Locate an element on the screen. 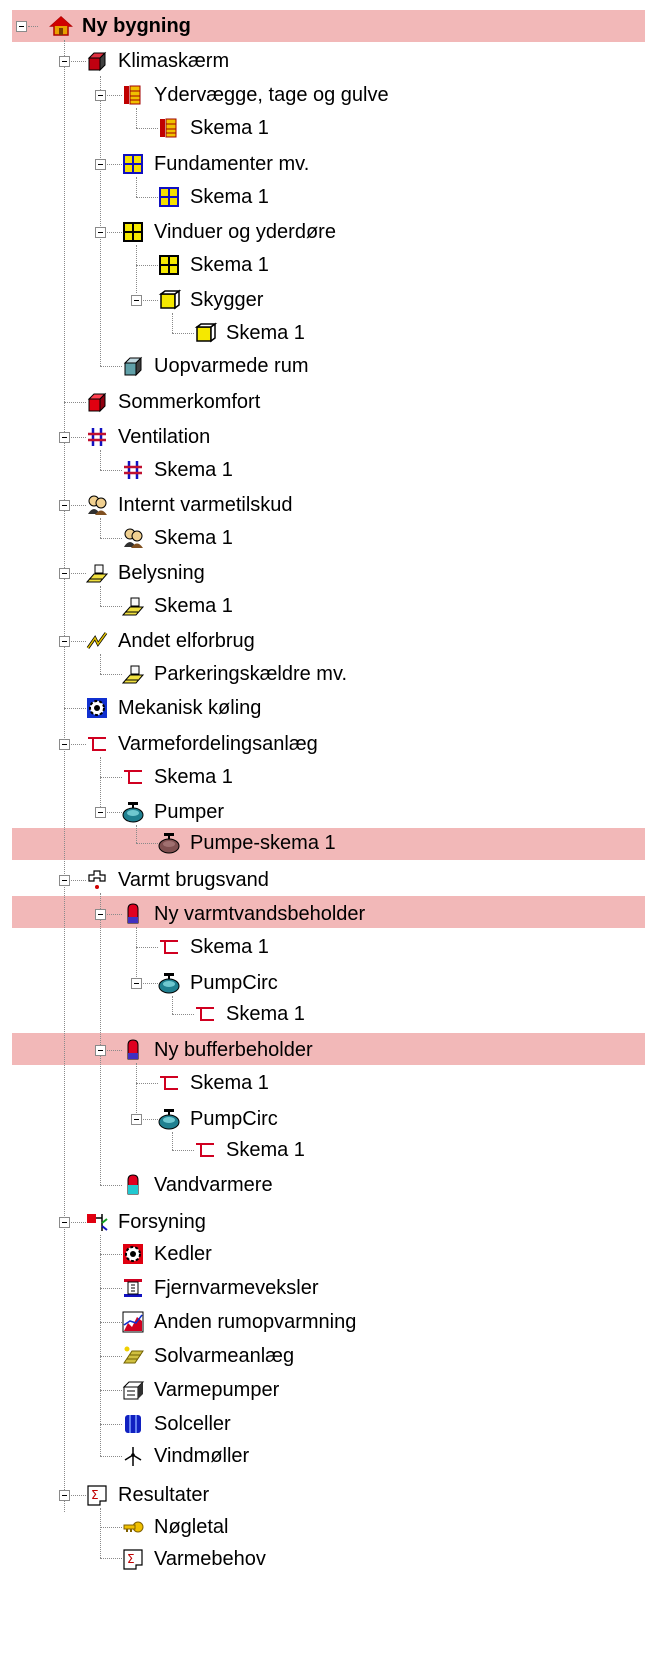 The image size is (645, 1658). tree-node-varmefordeling: Varmefordelingsanlæg is located at coordinates (202, 744).